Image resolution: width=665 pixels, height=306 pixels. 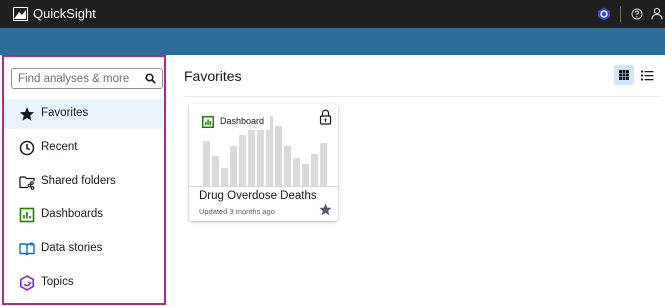 I want to click on dashboard-type-badge: Dashboard, so click(x=234, y=121).